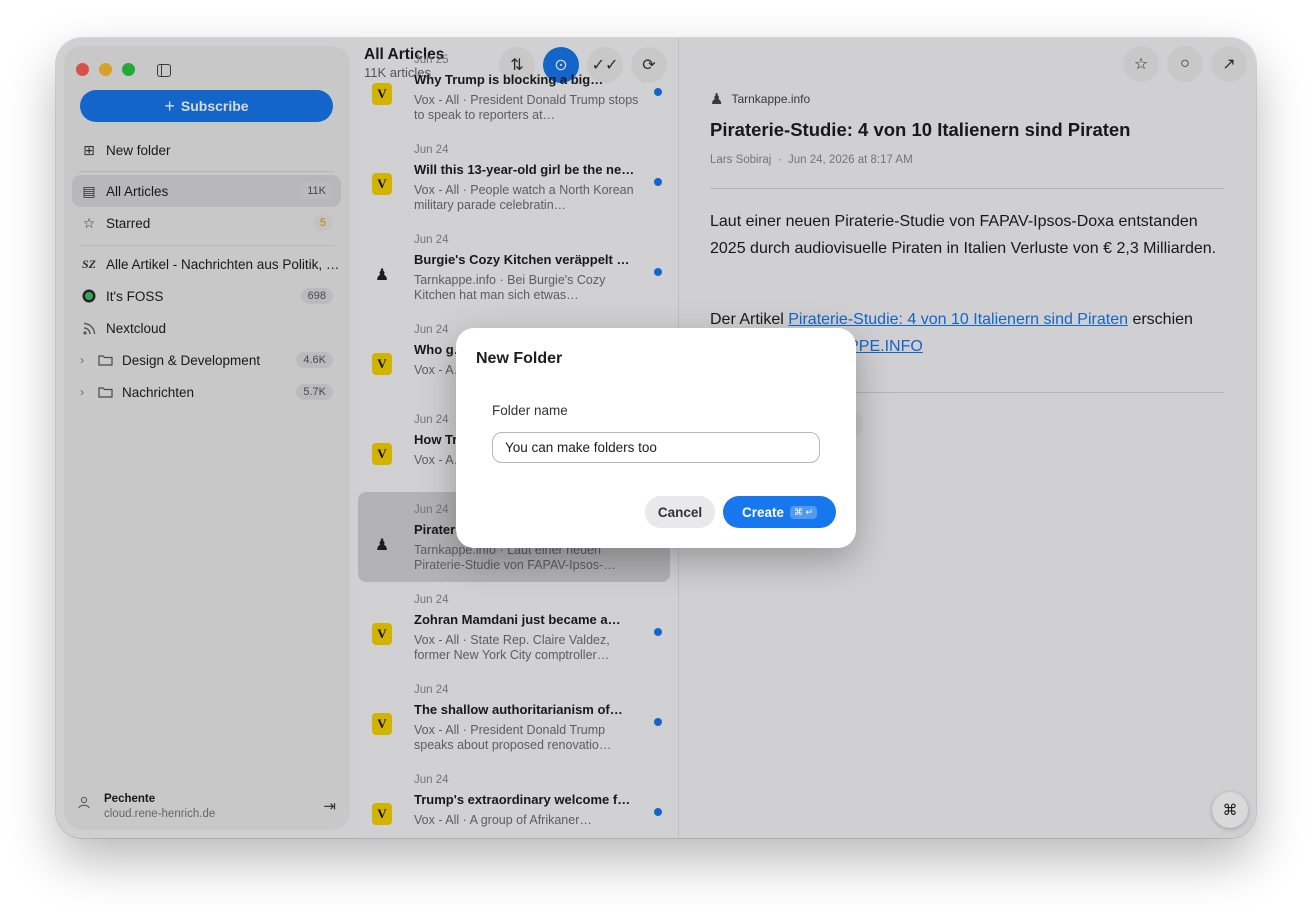 This screenshot has height=912, width=1312. What do you see at coordinates (656, 447) in the screenshot?
I see `folder-name-input` at bounding box center [656, 447].